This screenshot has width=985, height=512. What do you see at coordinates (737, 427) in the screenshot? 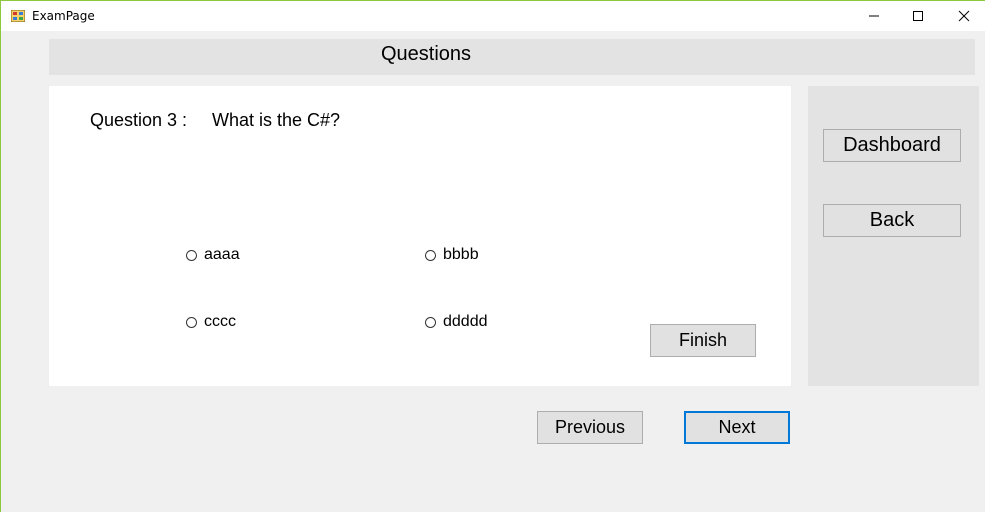
I see `next-button: Next` at bounding box center [737, 427].